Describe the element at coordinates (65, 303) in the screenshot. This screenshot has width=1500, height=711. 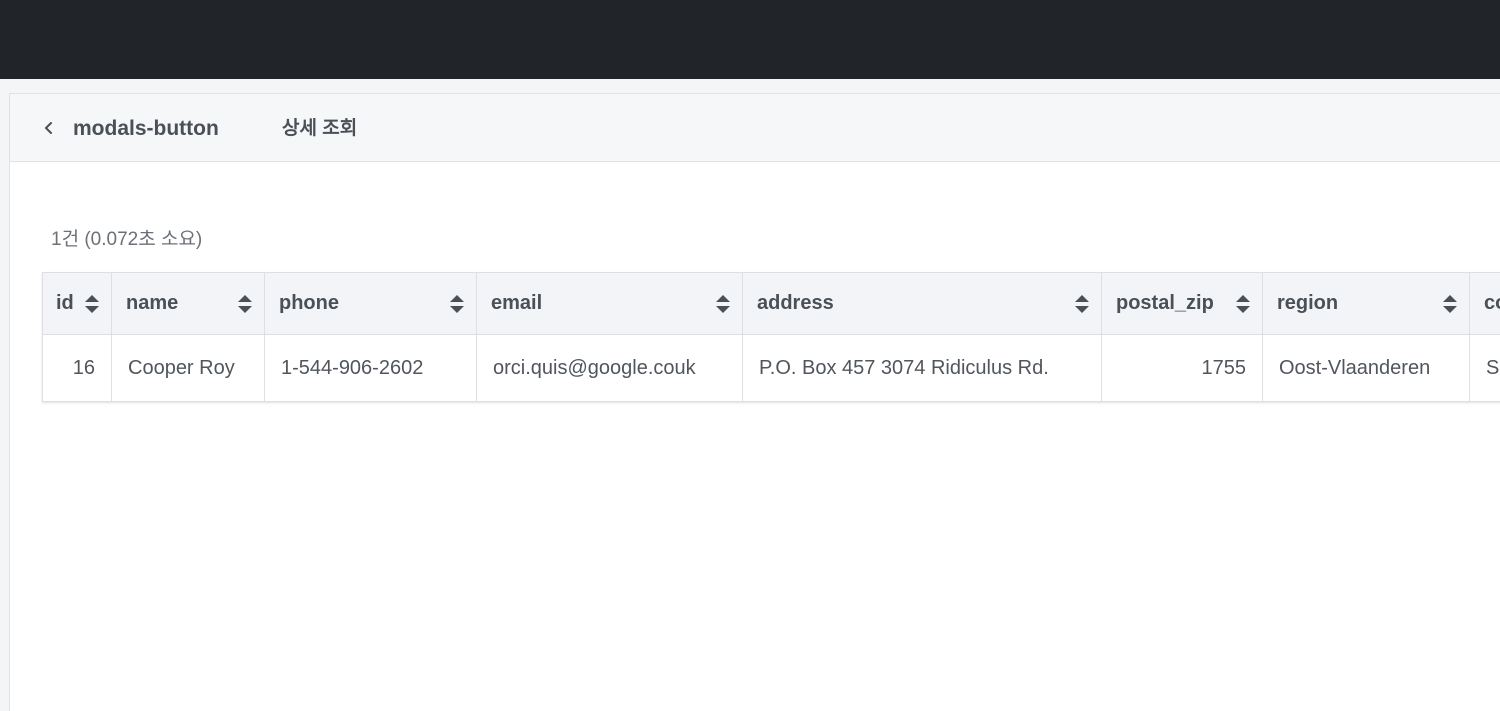
I see `column-header-label: id` at that location.